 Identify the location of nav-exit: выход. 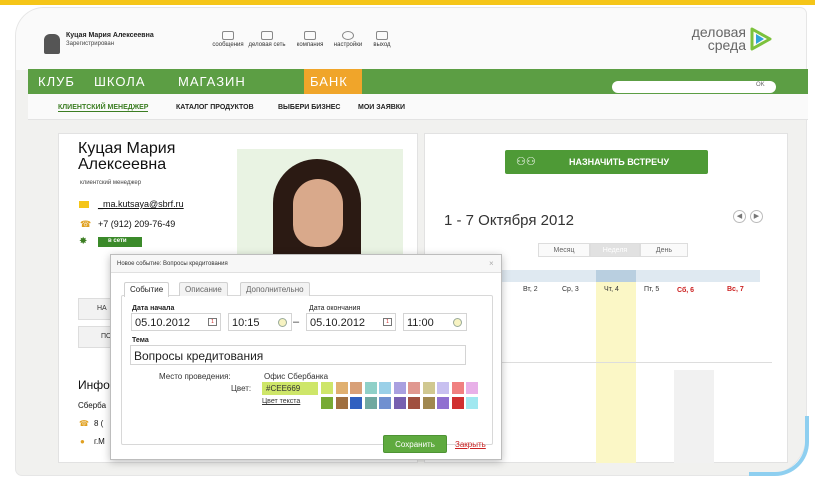
(382, 39).